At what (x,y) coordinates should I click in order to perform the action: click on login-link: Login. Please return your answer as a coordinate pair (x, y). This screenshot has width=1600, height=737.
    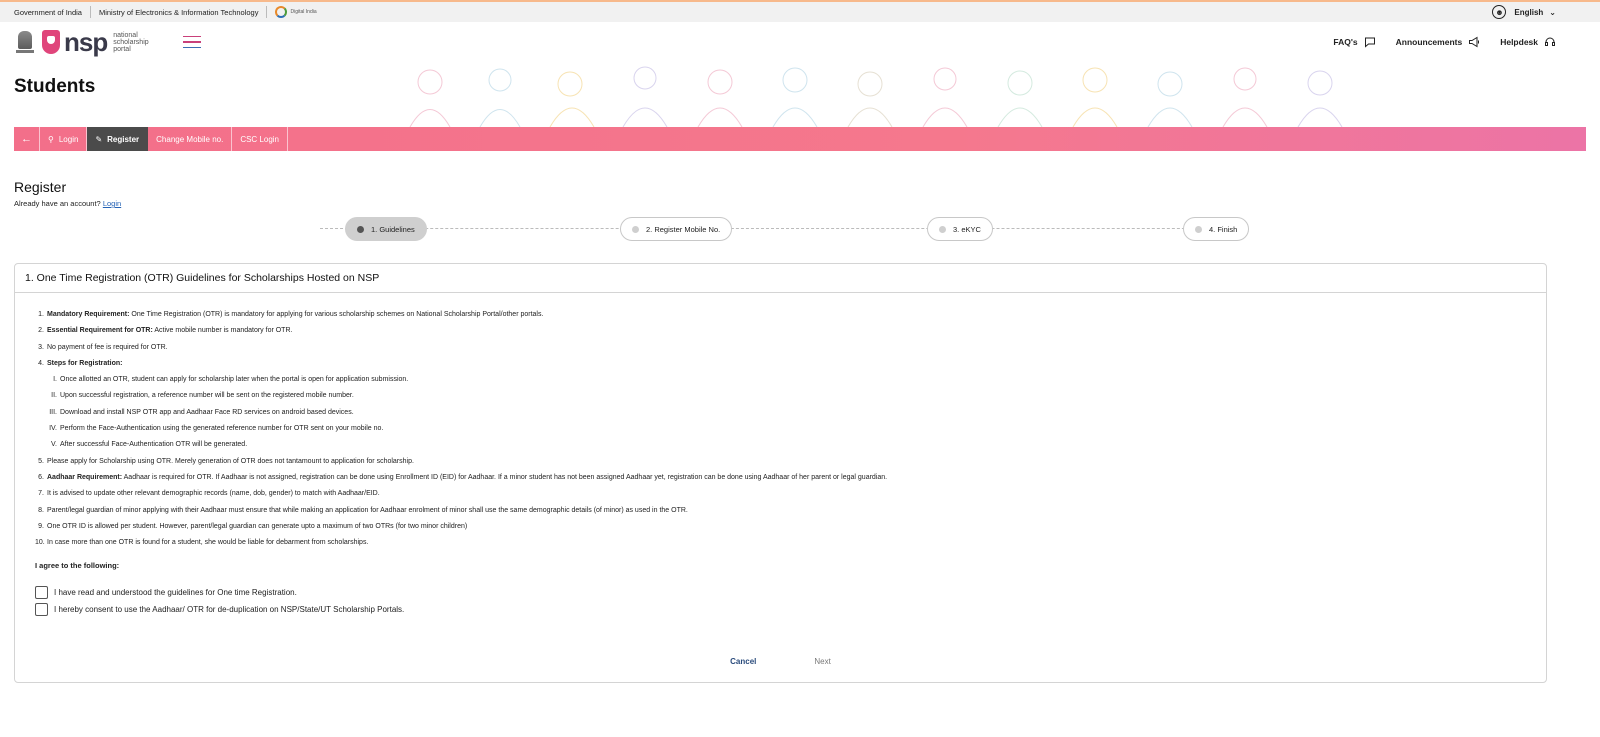
    Looking at the image, I should click on (112, 203).